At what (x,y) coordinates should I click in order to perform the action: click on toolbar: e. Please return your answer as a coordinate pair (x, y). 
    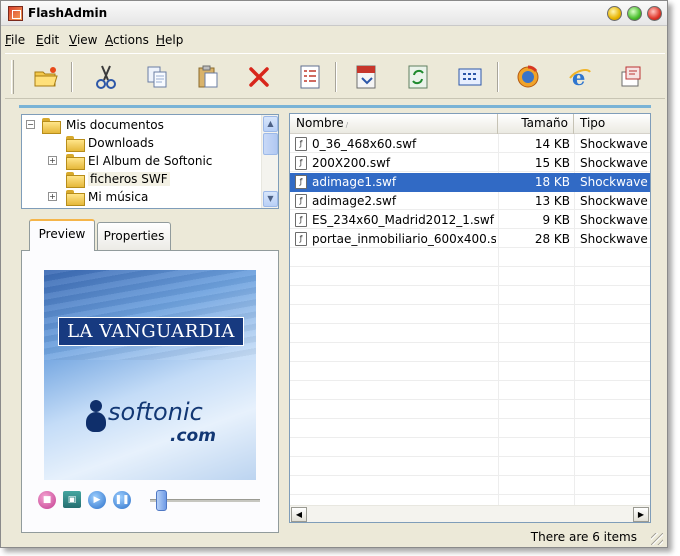
    Looking at the image, I should click on (335, 76).